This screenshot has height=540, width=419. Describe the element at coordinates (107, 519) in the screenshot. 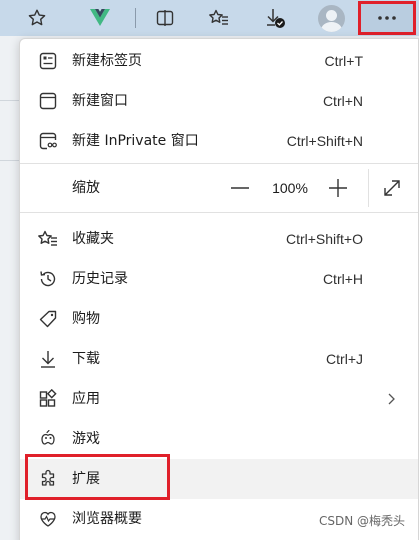

I see `browser-essentials-label: 浏览器概要` at that location.